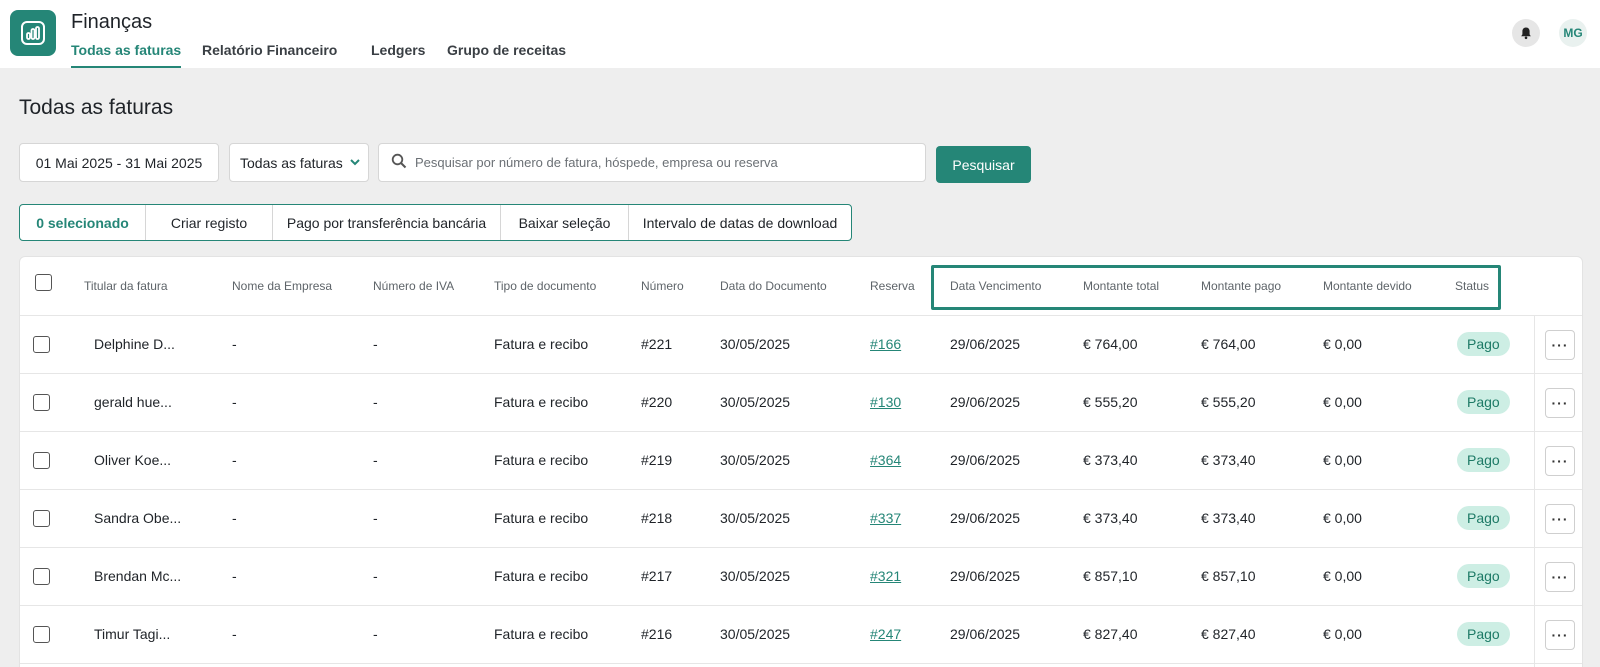  I want to click on download-selection-button: Baixar seleção, so click(564, 222).